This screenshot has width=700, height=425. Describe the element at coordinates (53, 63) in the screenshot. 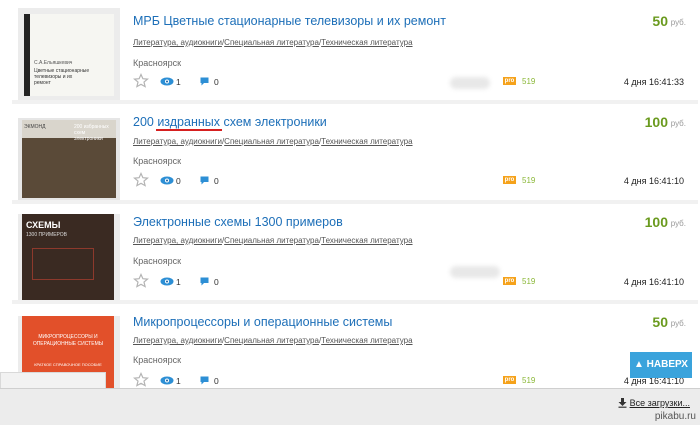

I see `thumb-author: С.А.Ельяшкевич` at that location.